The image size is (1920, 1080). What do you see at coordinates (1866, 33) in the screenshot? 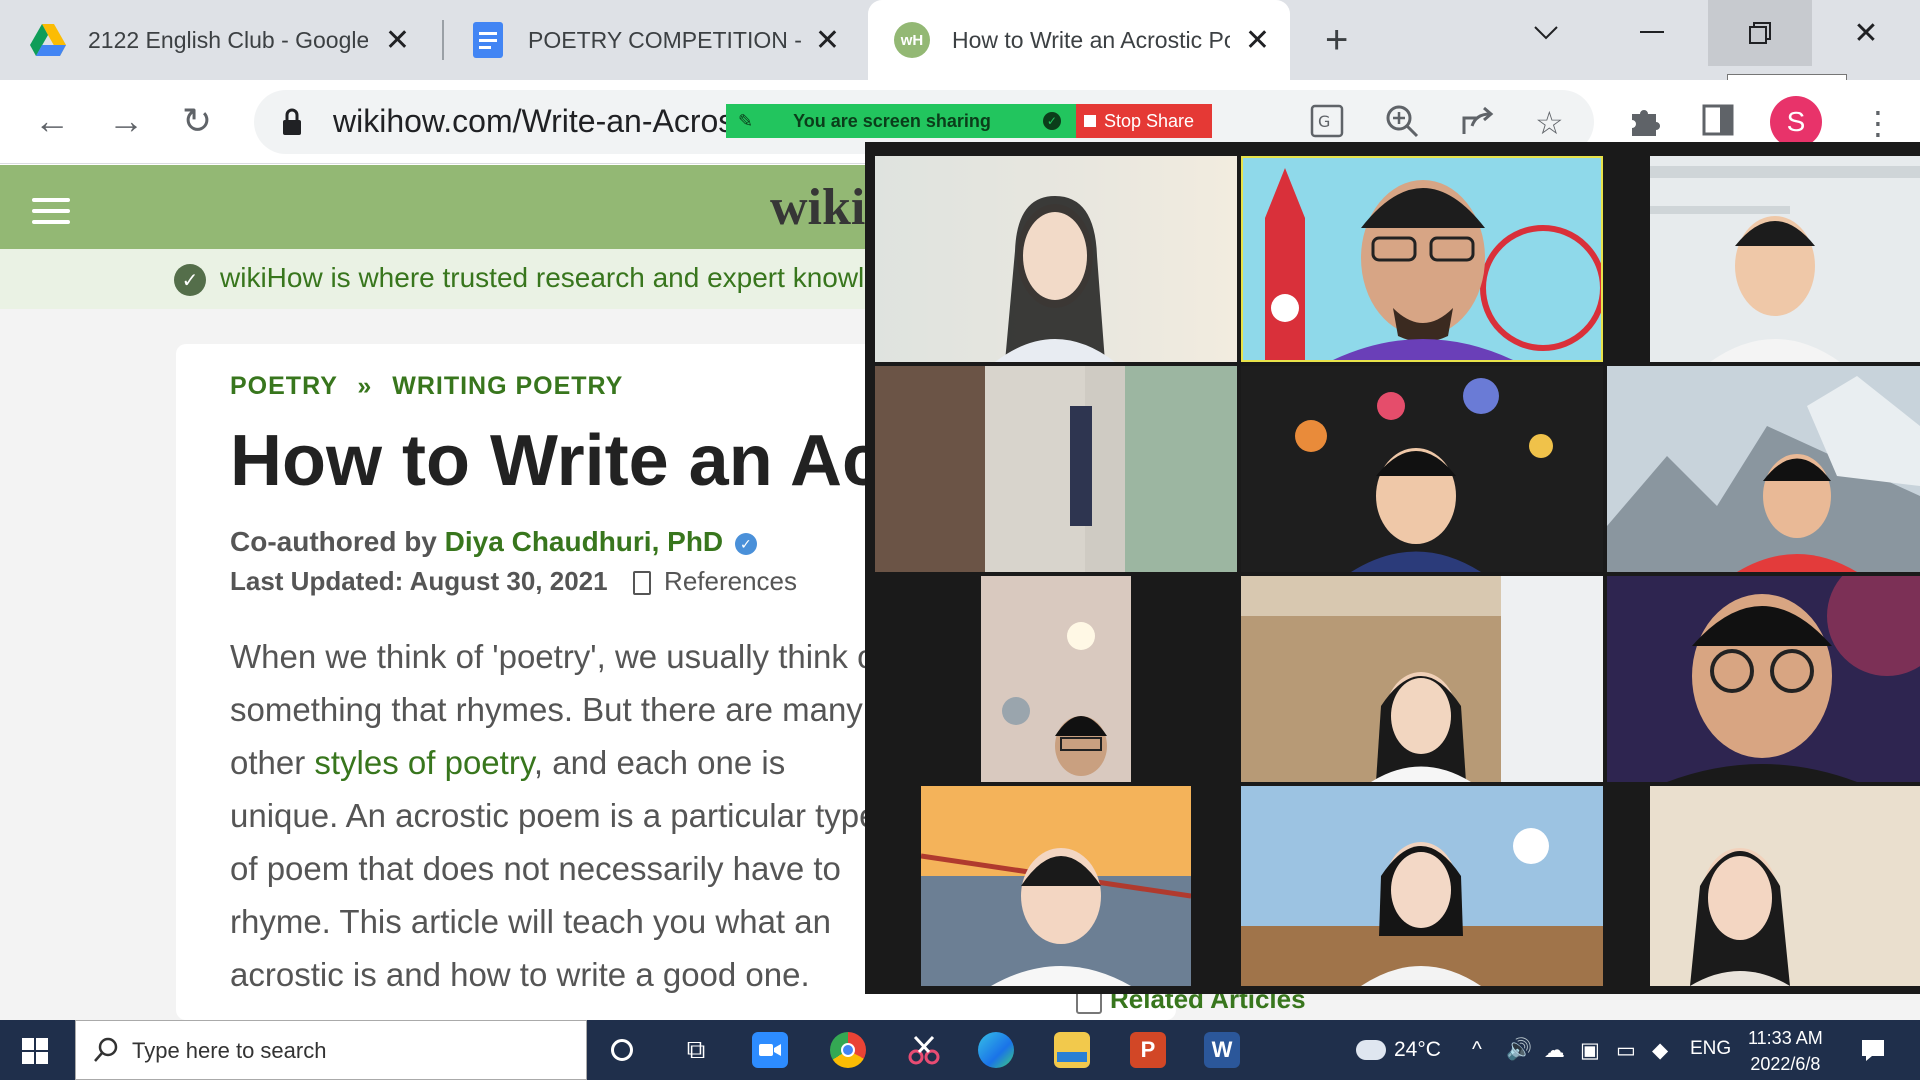
I see `close-window-button: ✕` at bounding box center [1866, 33].